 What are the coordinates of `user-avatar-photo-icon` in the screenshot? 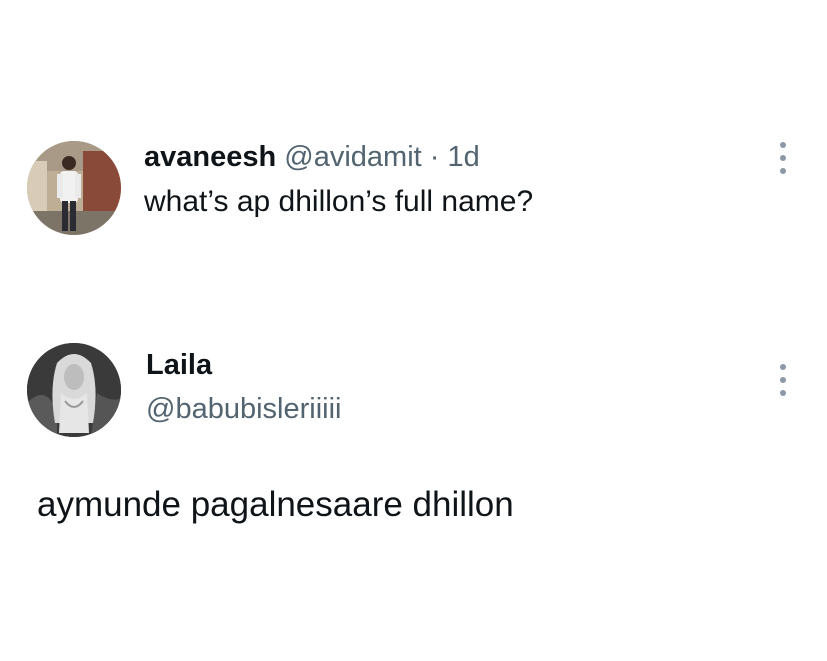 It's located at (74, 188).